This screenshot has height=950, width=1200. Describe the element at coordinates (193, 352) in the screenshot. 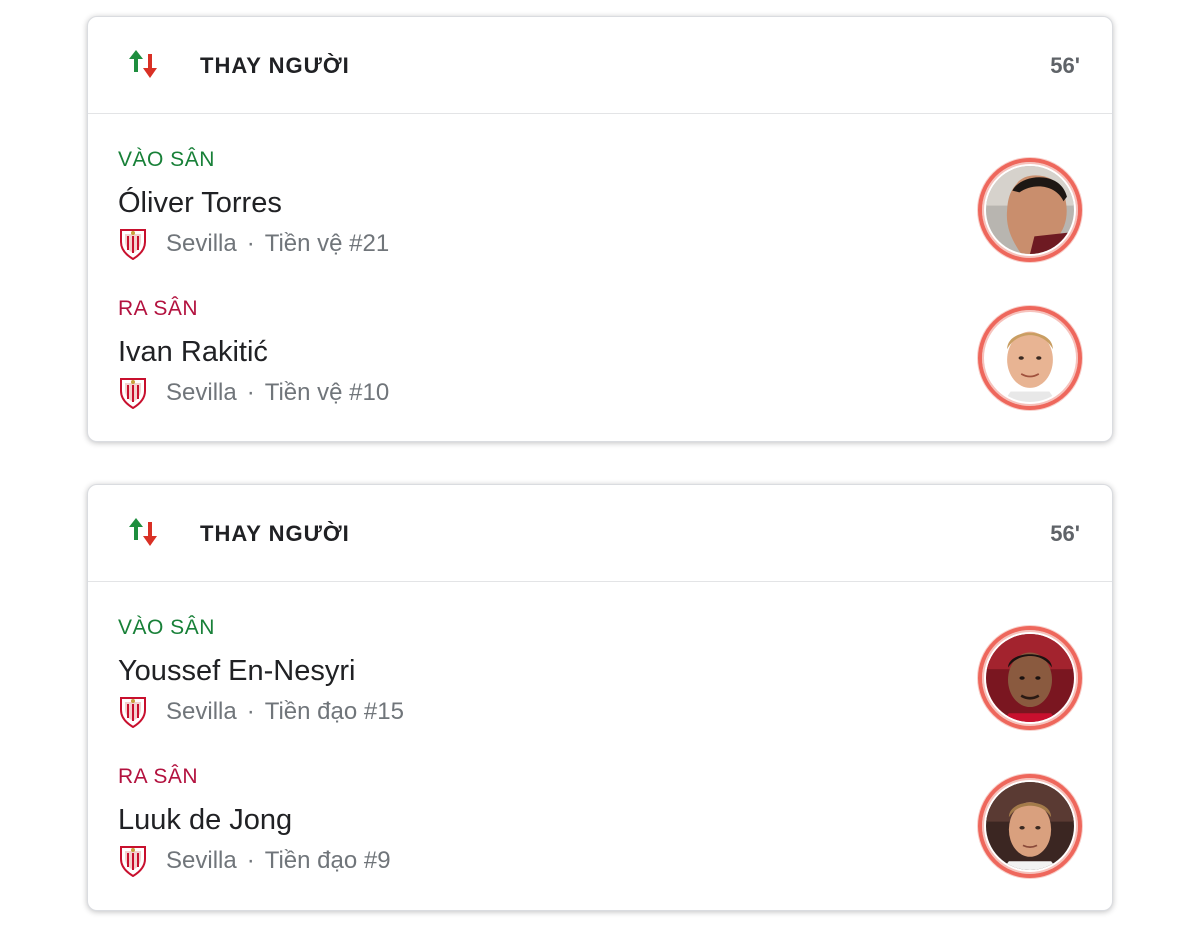

I see `player-name: Ivan Rakitić` at that location.